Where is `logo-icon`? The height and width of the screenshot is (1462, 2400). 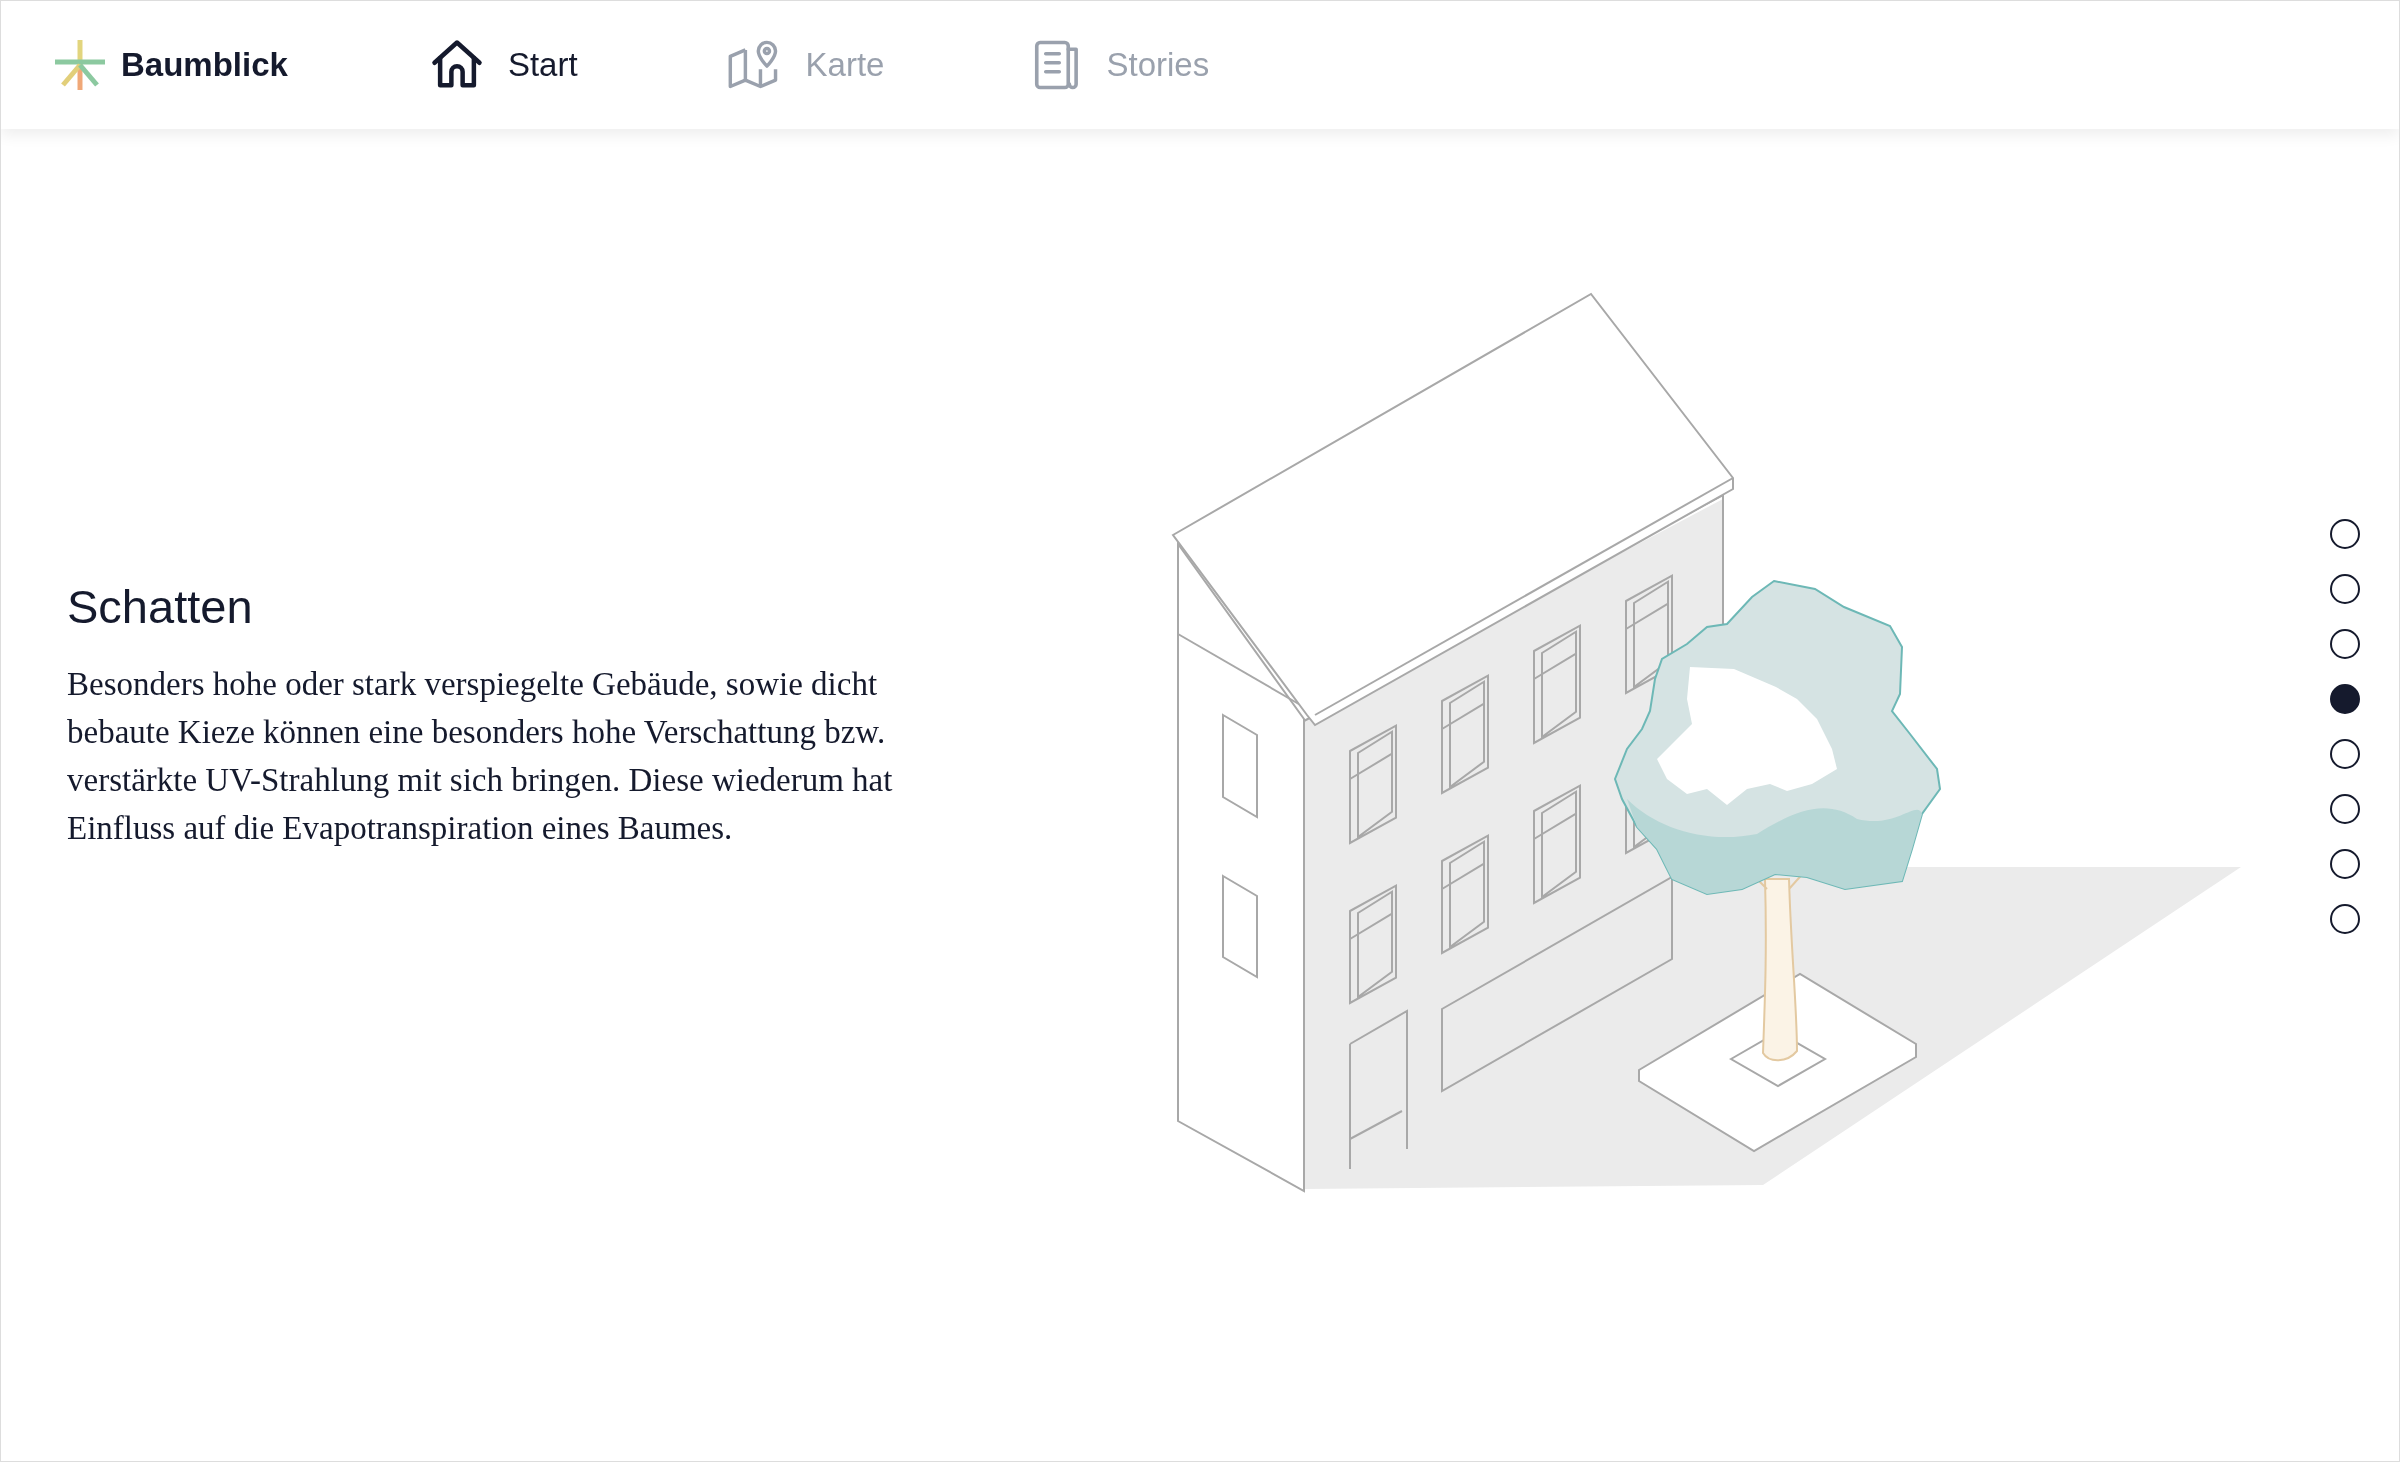 logo-icon is located at coordinates (80, 65).